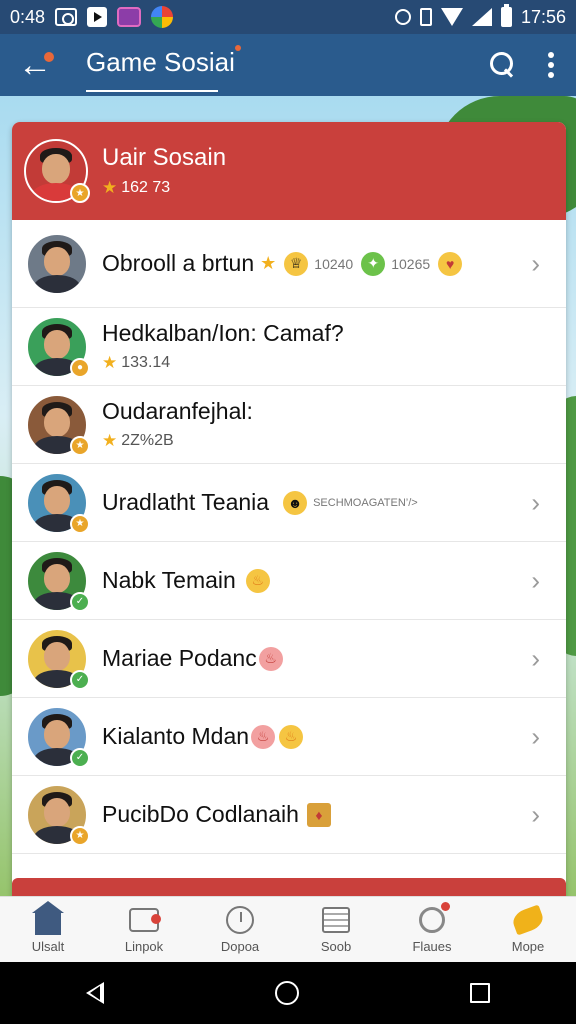 The image size is (576, 1024). I want to click on battery-icon, so click(506, 15).